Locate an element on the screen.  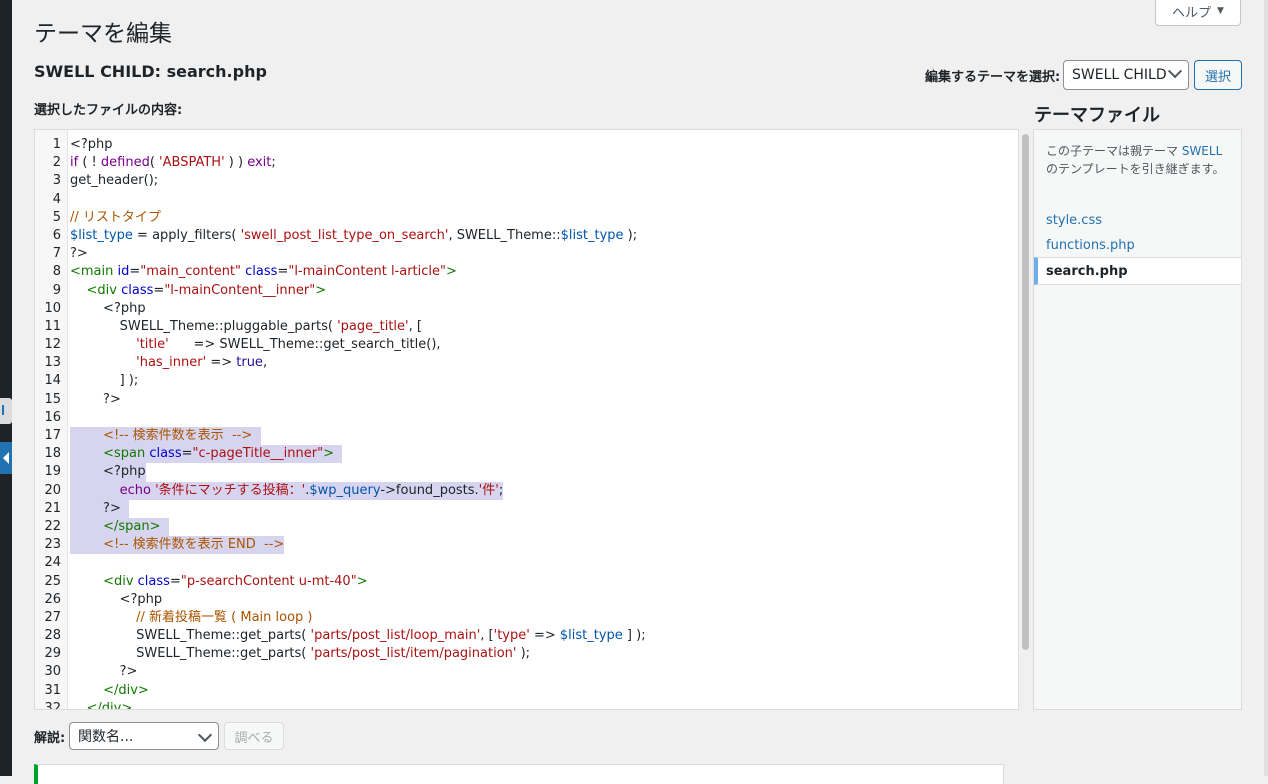
theme-file-style-css: style.css is located at coordinates (1137, 220).